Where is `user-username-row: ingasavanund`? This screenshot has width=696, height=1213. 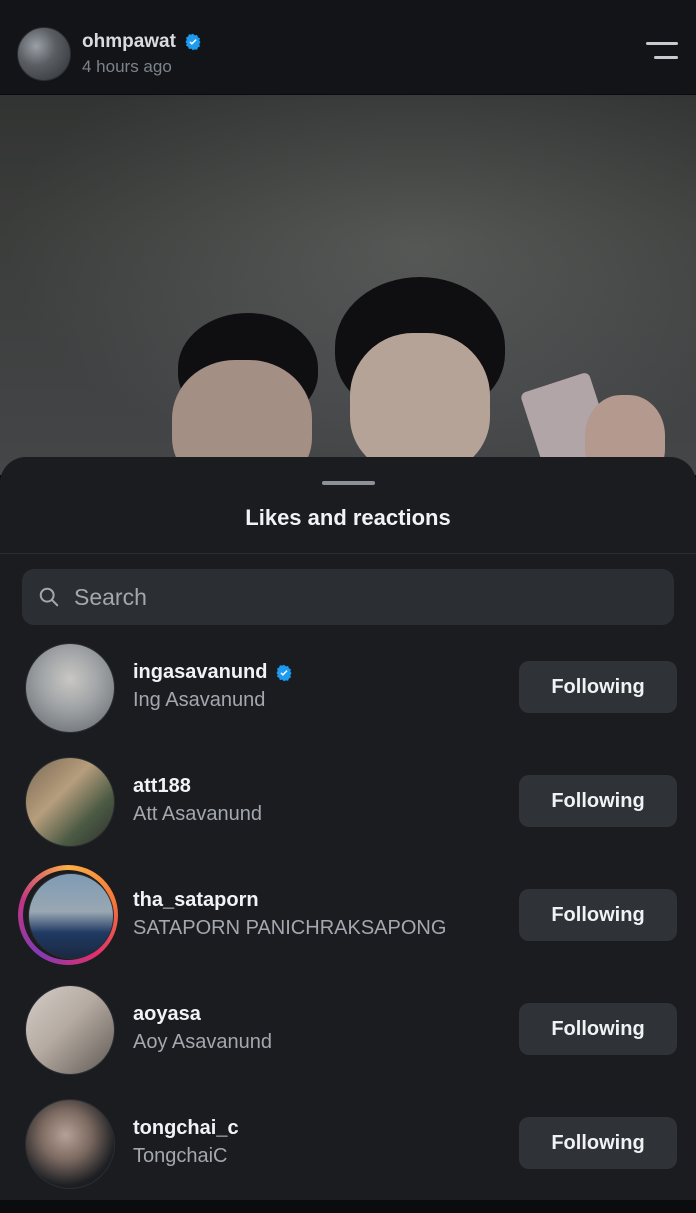 user-username-row: ingasavanund is located at coordinates (213, 672).